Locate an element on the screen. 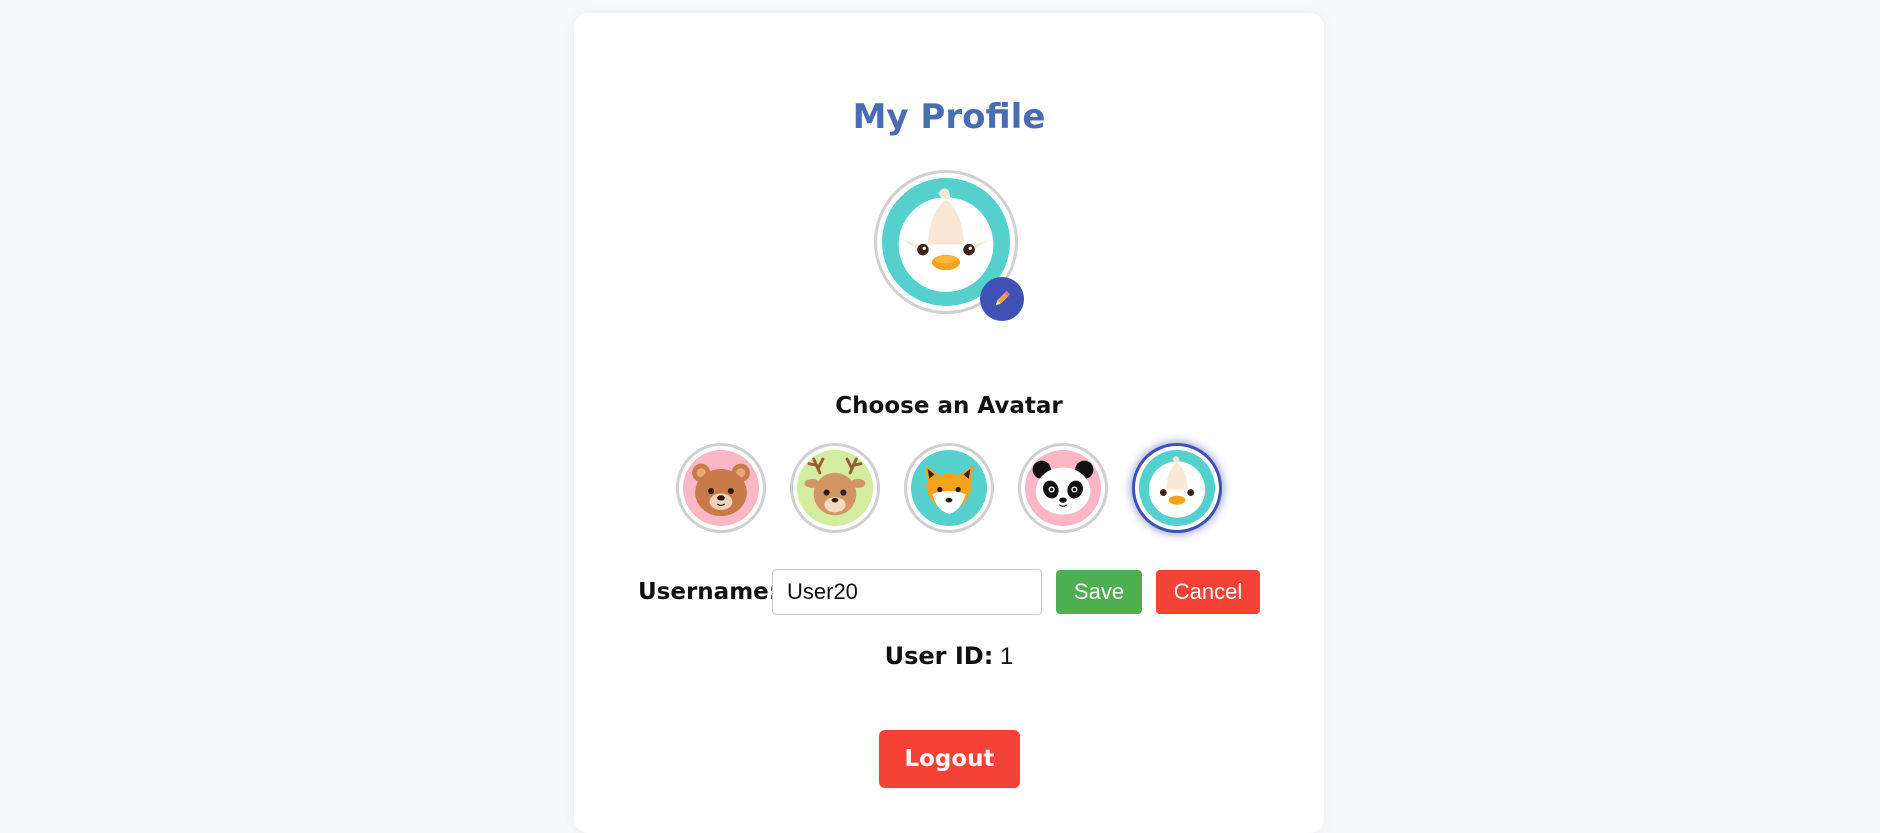 Image resolution: width=1880 pixels, height=833 pixels. user-id-value: 1 is located at coordinates (1007, 656).